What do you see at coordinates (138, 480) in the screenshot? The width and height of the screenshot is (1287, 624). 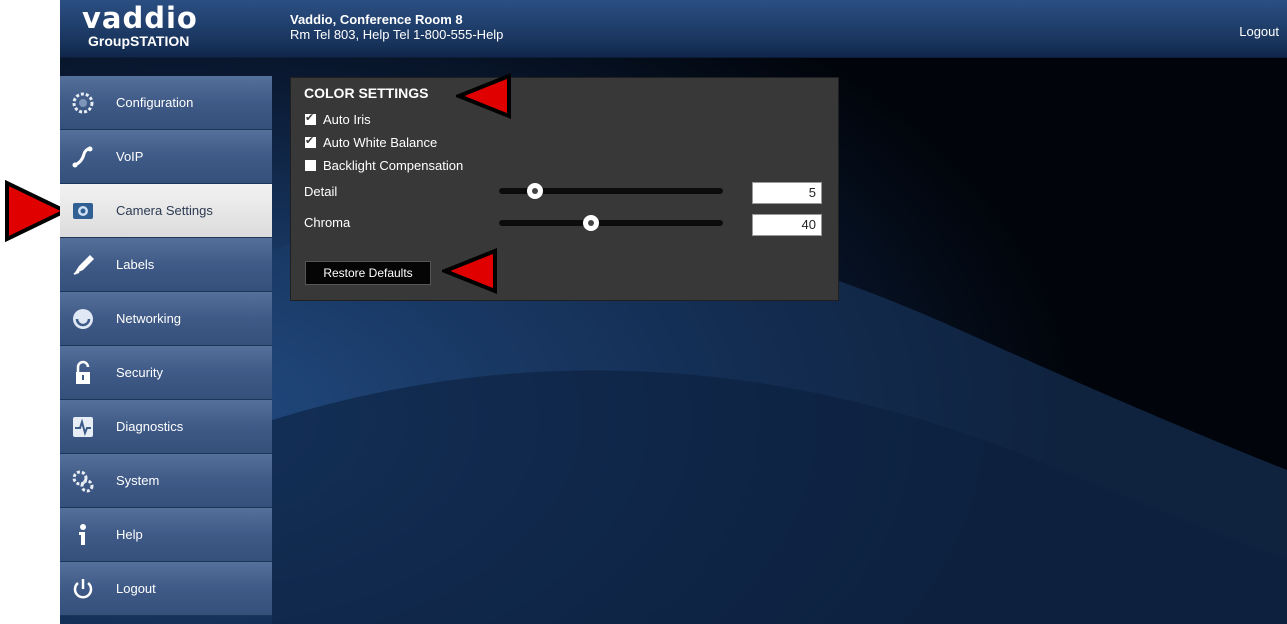 I see `sidebar-item-label: System` at bounding box center [138, 480].